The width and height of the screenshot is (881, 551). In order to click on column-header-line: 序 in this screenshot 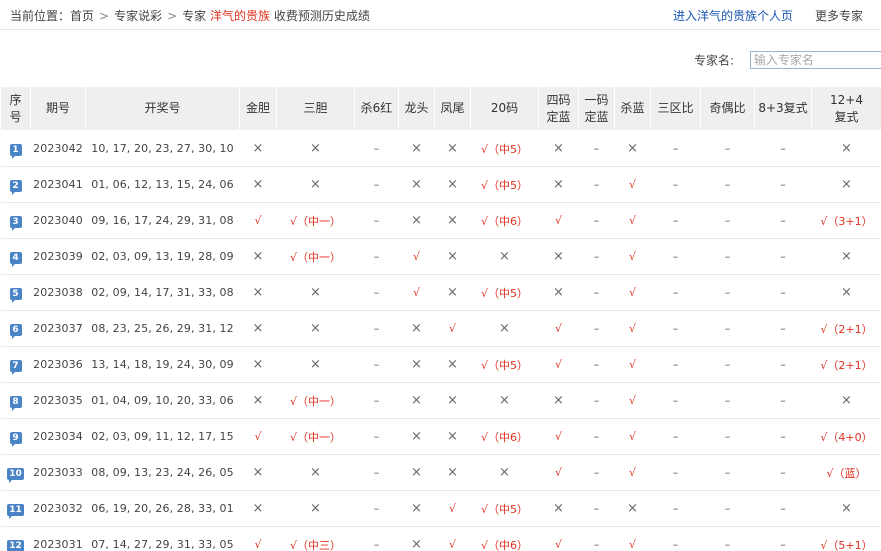, I will do `click(15, 99)`.